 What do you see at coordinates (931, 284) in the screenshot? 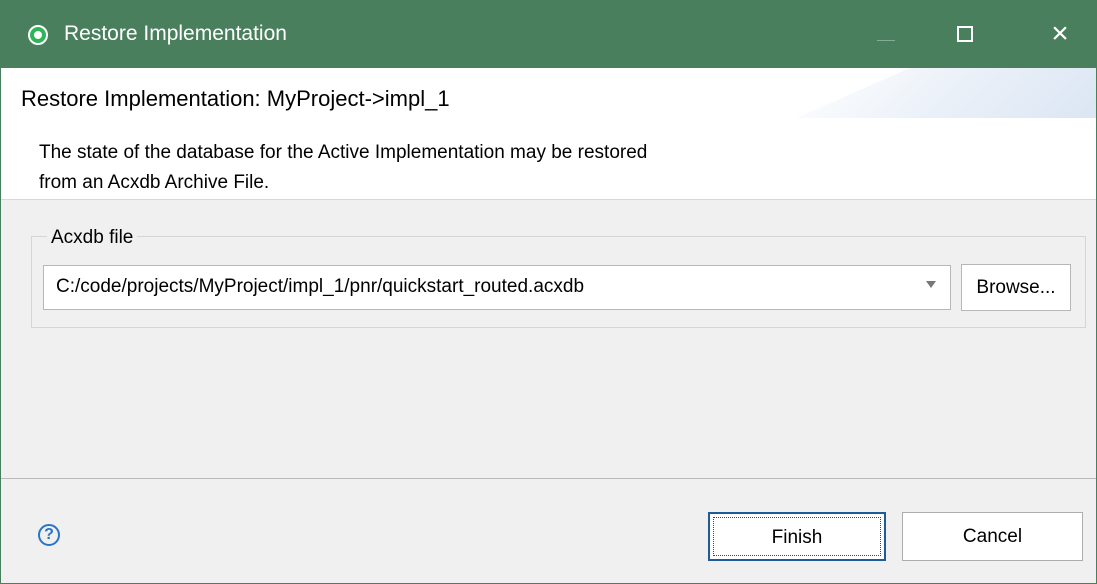
I see `chevron-down-icon` at bounding box center [931, 284].